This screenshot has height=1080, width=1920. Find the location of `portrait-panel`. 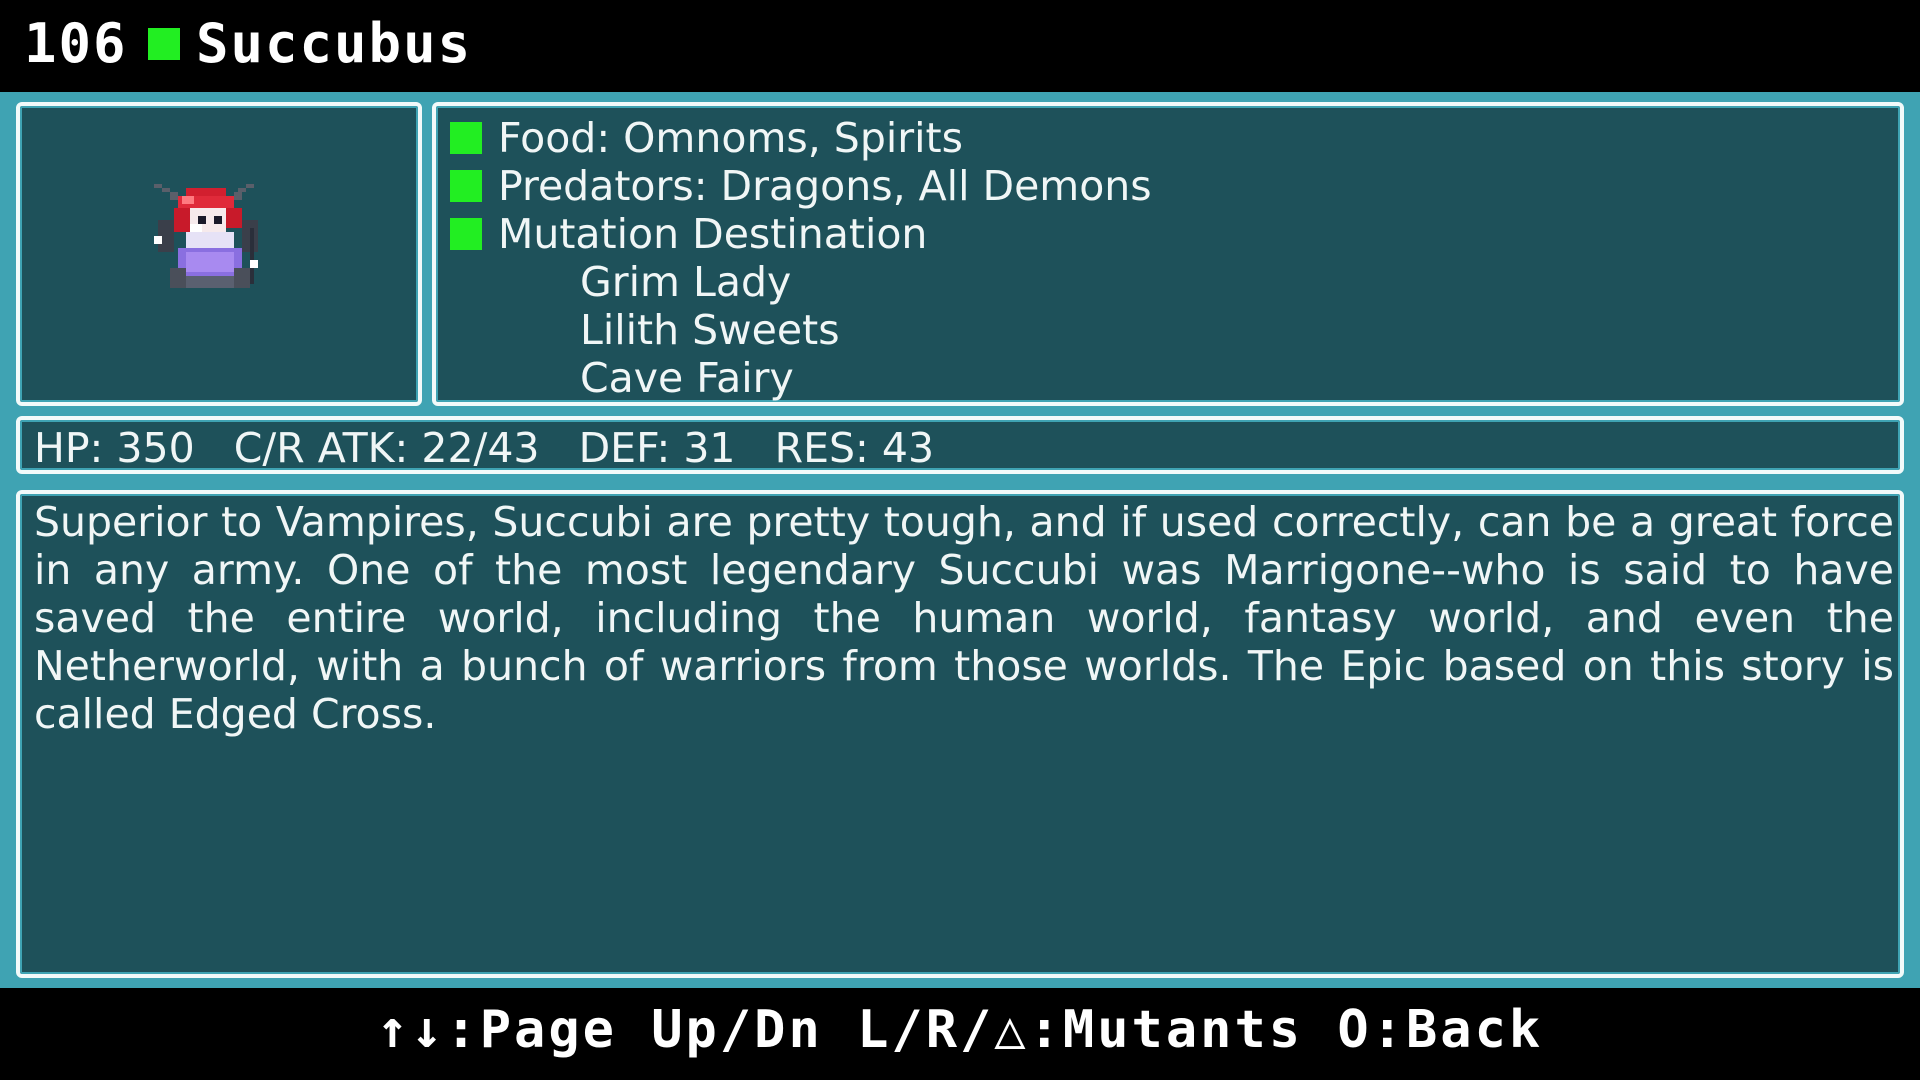

portrait-panel is located at coordinates (219, 254).